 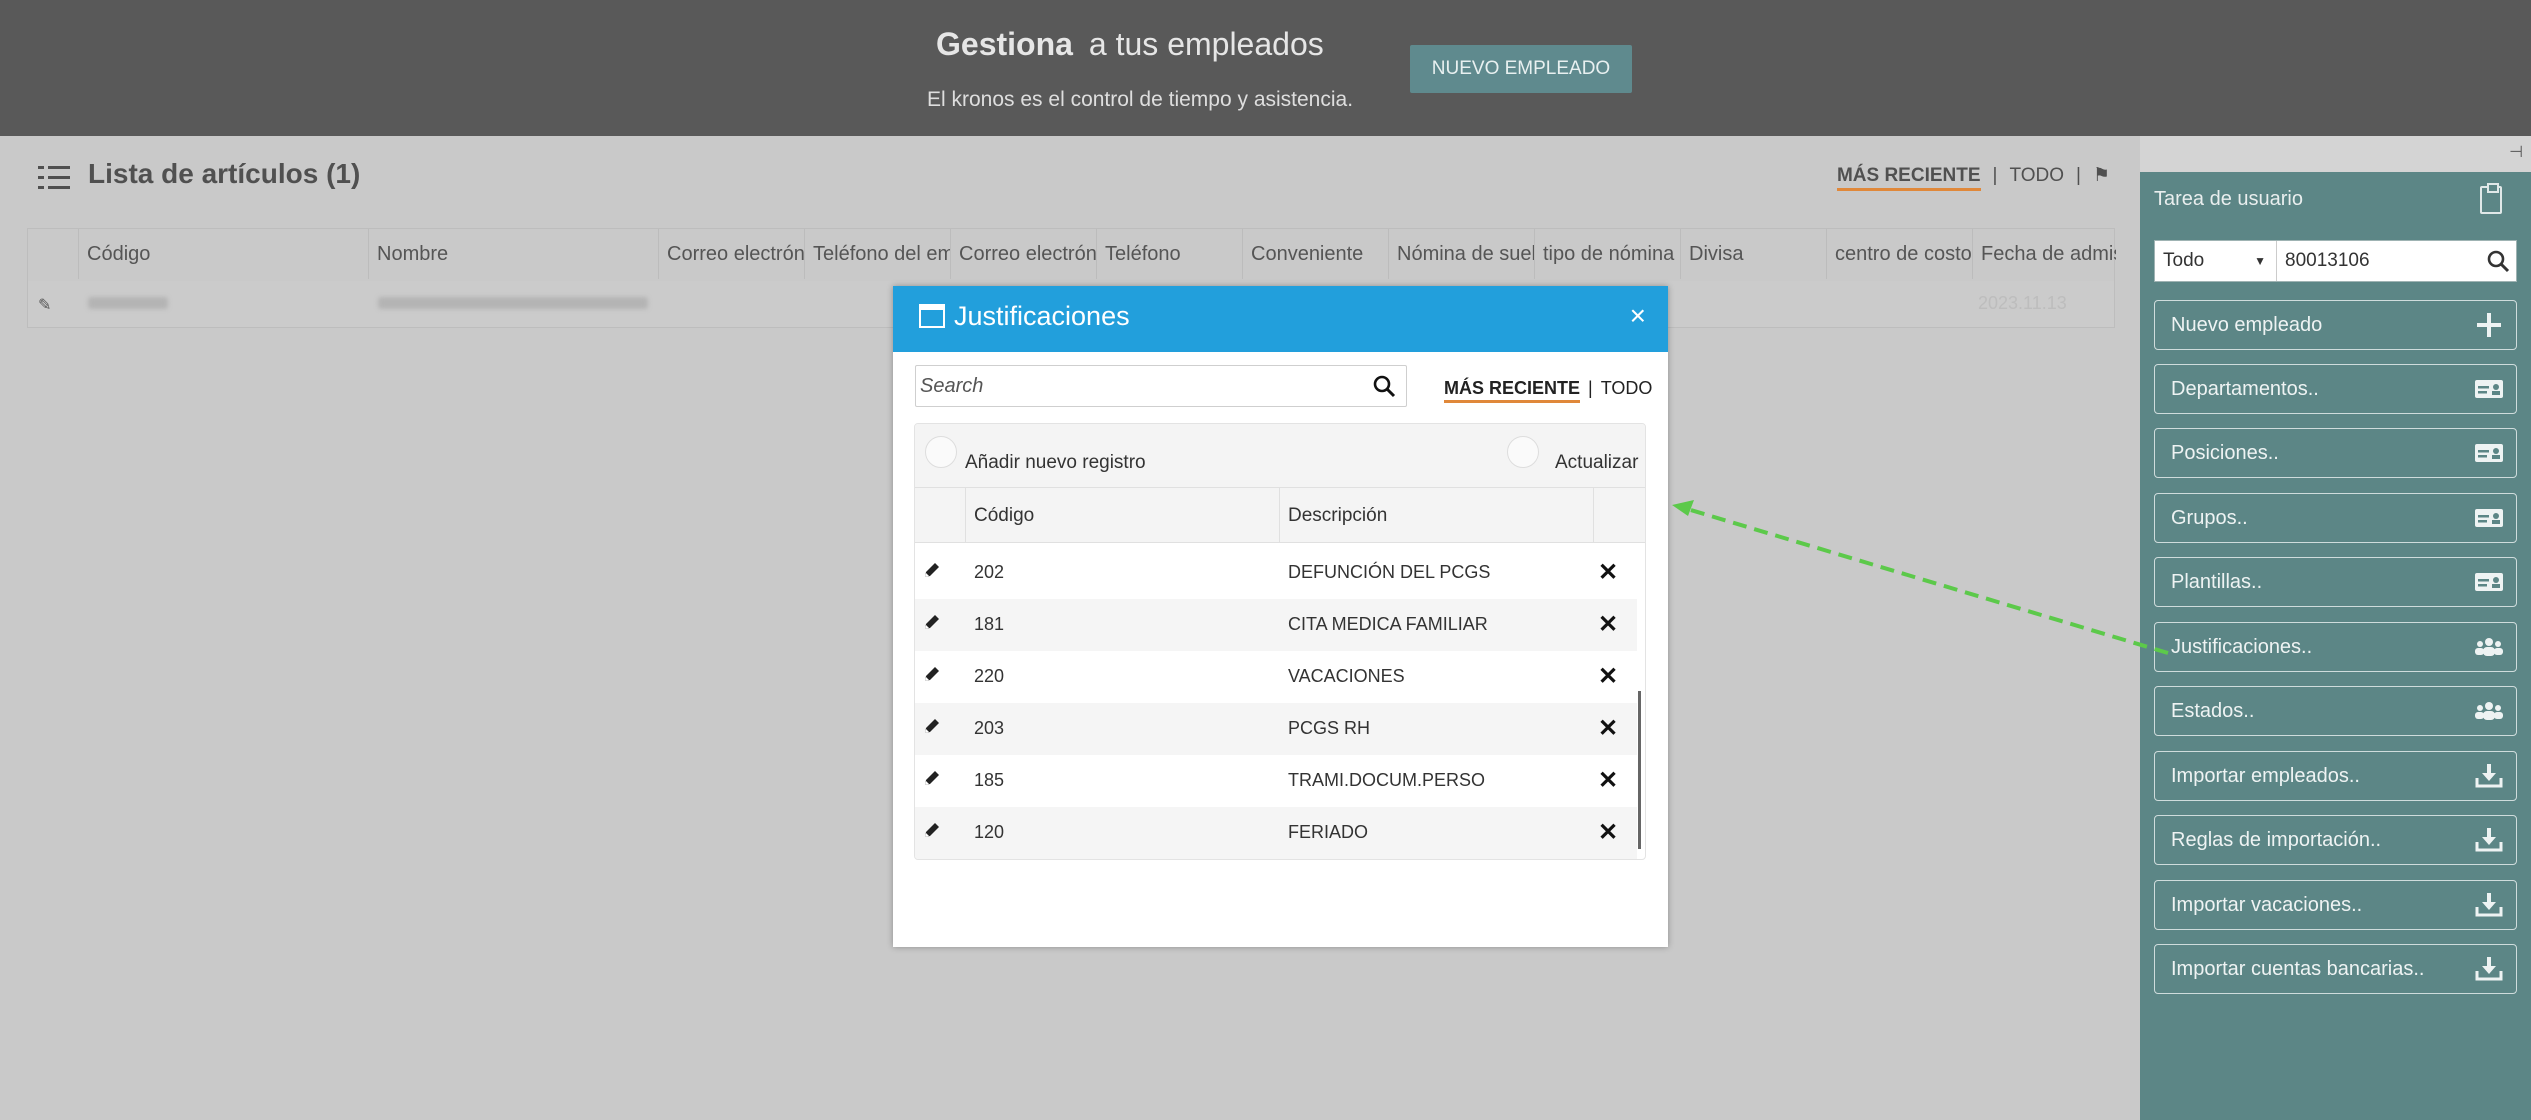 What do you see at coordinates (2335, 453) in the screenshot?
I see `sidebar-item-posiciones: Posiciones..` at bounding box center [2335, 453].